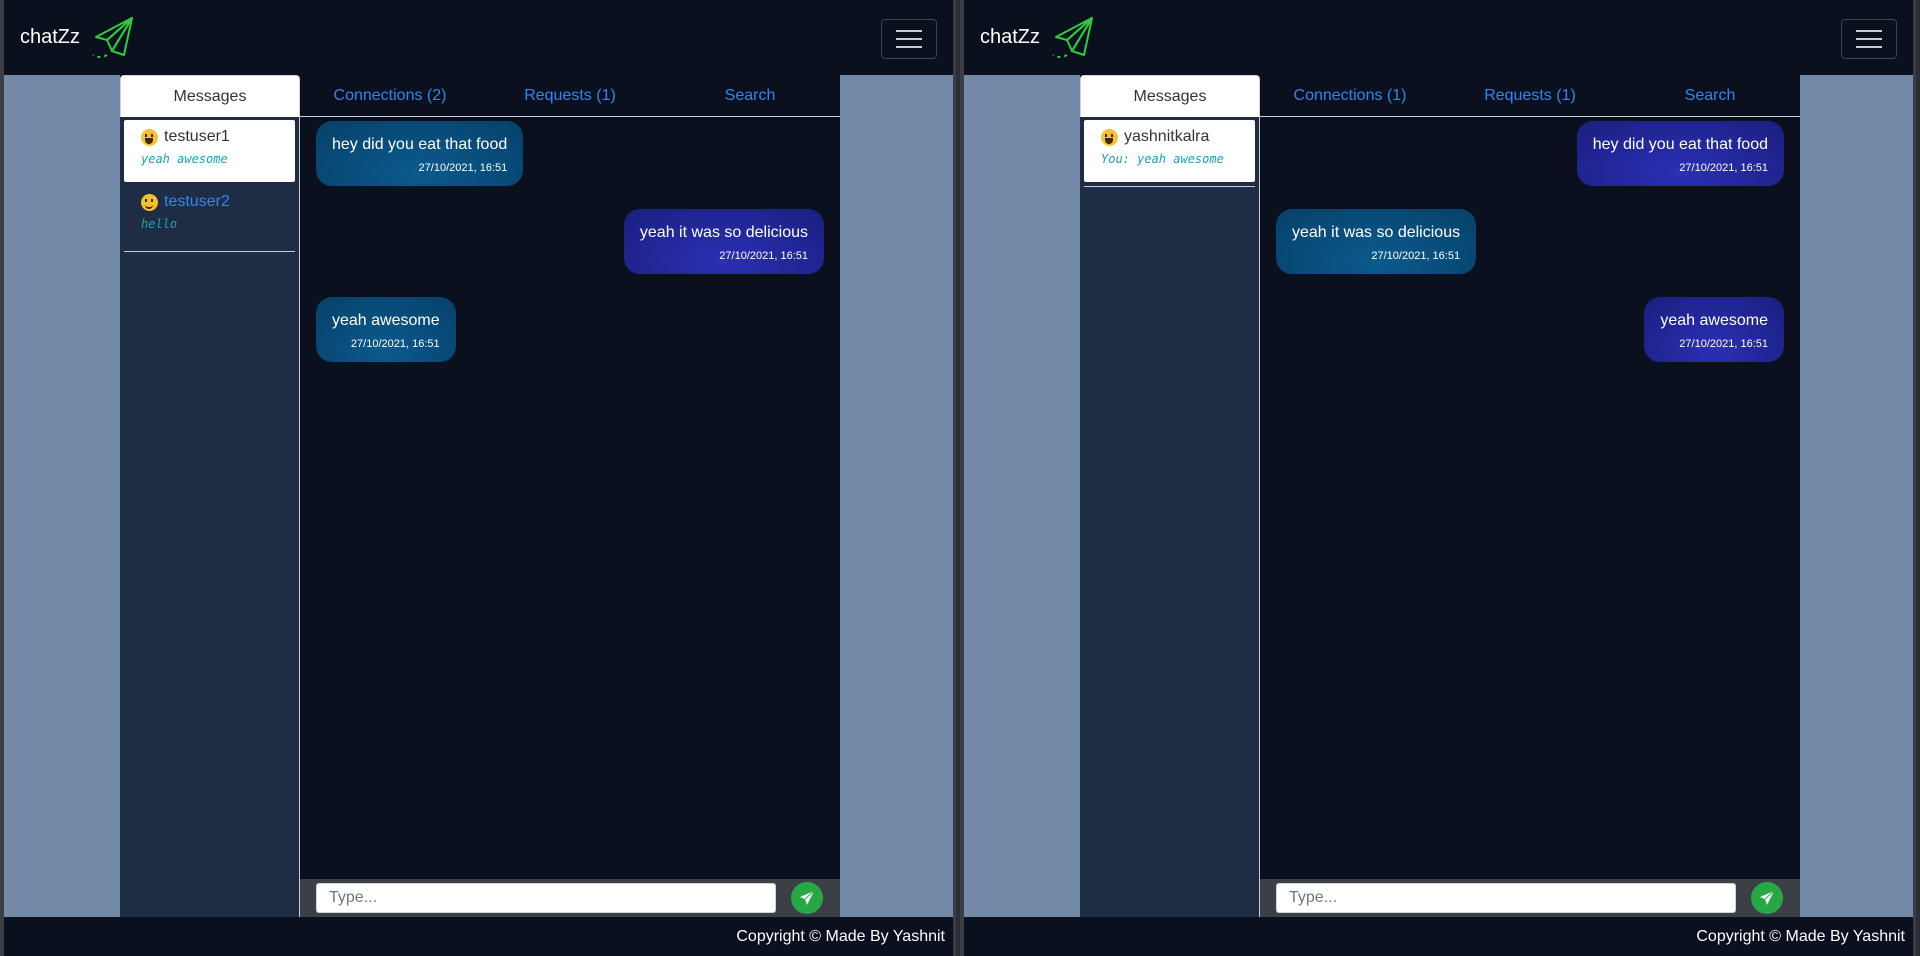  What do you see at coordinates (1167, 136) in the screenshot?
I see `contact-name: yashnitkalra` at bounding box center [1167, 136].